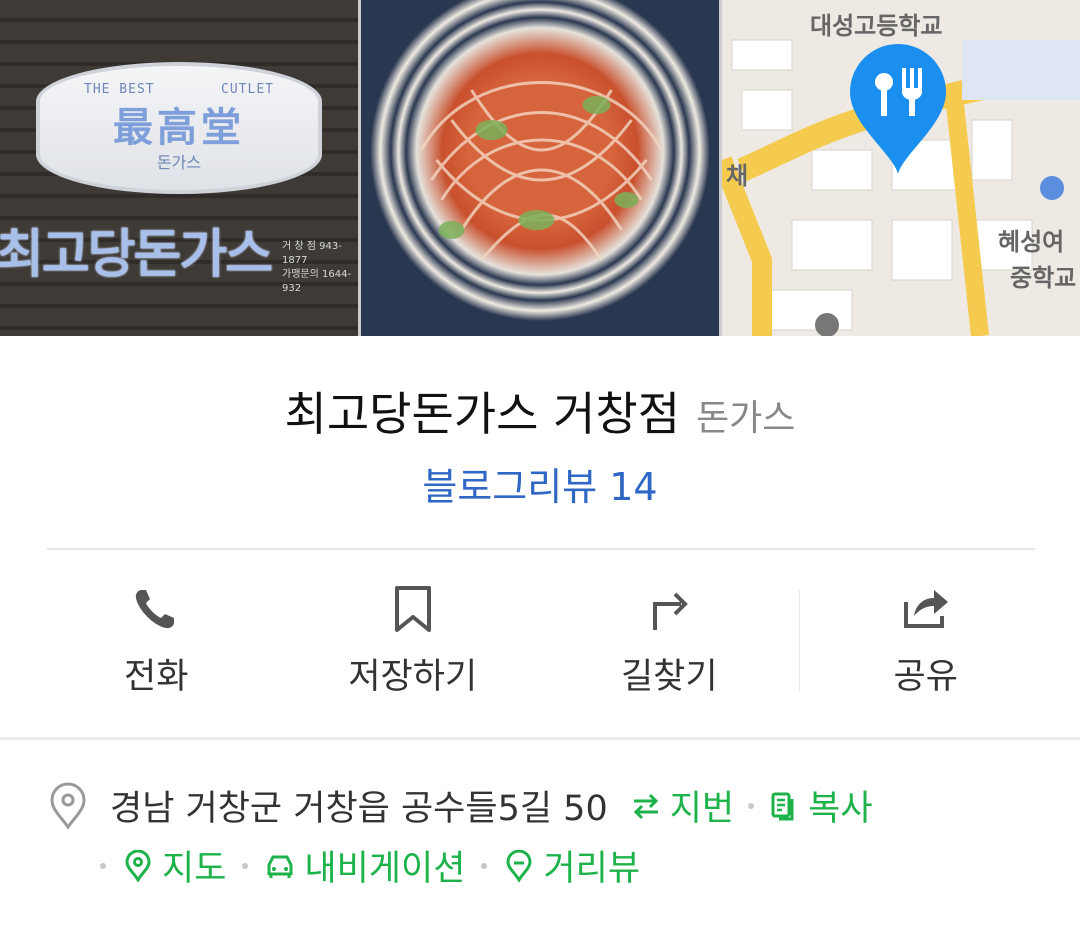 The height and width of the screenshot is (926, 1080). I want to click on blog-review-link: 블로그리뷰 14, so click(540, 483).